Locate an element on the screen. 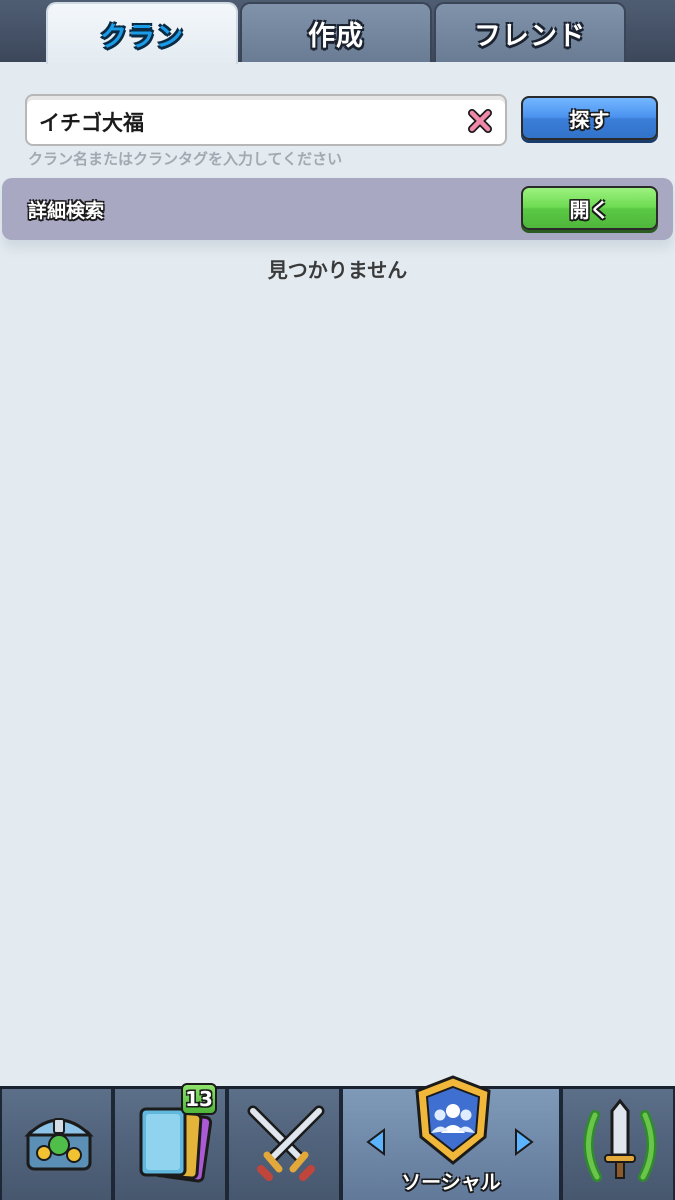 The height and width of the screenshot is (1200, 675). laurel-sword-icon is located at coordinates (620, 1140).